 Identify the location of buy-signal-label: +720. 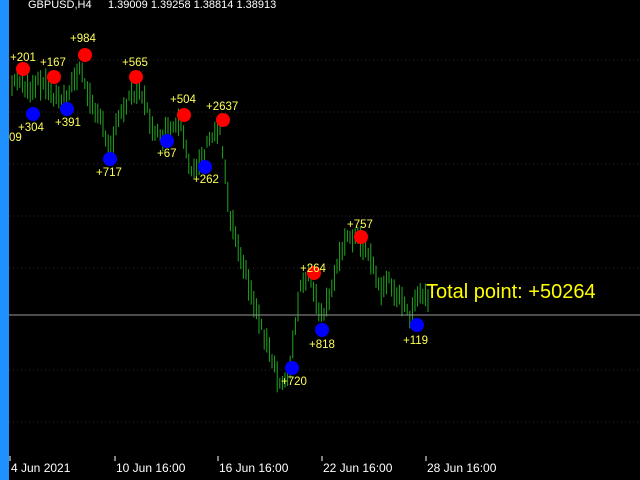
(294, 382).